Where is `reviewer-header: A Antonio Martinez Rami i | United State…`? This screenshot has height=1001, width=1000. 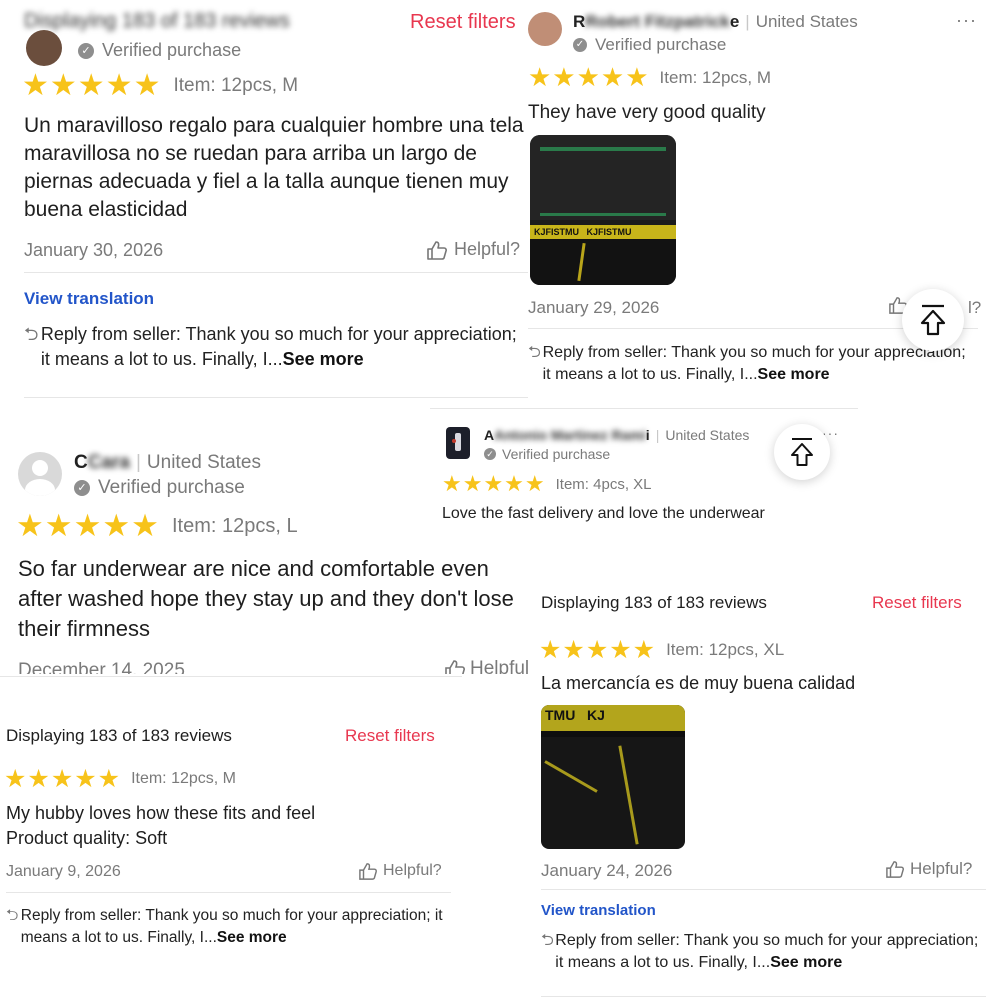
reviewer-header: A Antonio Martinez Rami i | United State… is located at coordinates (617, 435).